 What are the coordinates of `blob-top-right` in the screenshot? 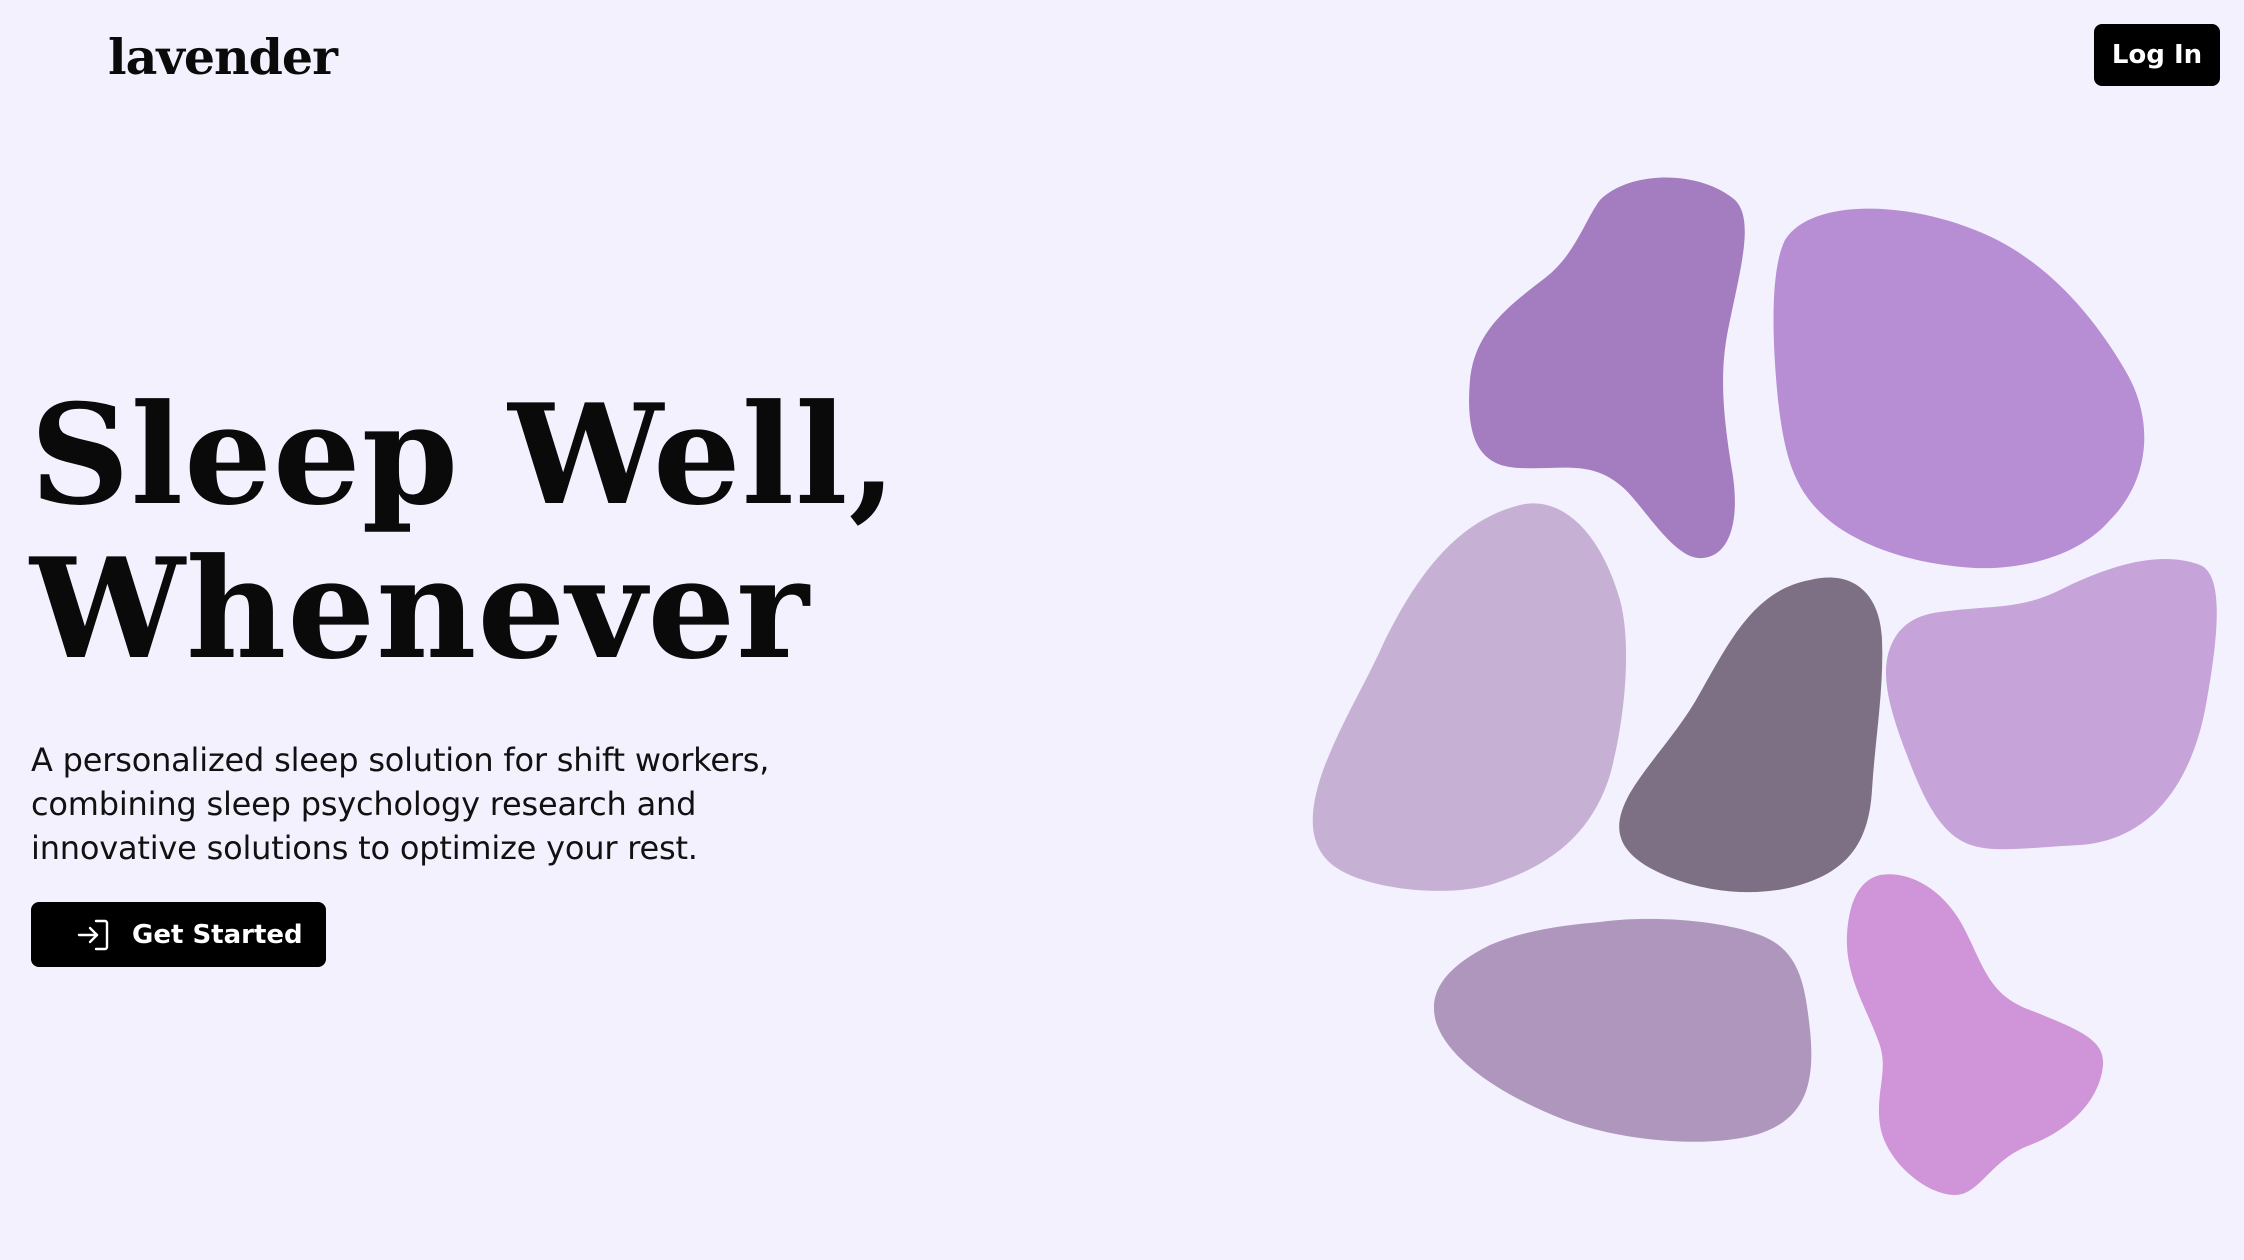 It's located at (1959, 388).